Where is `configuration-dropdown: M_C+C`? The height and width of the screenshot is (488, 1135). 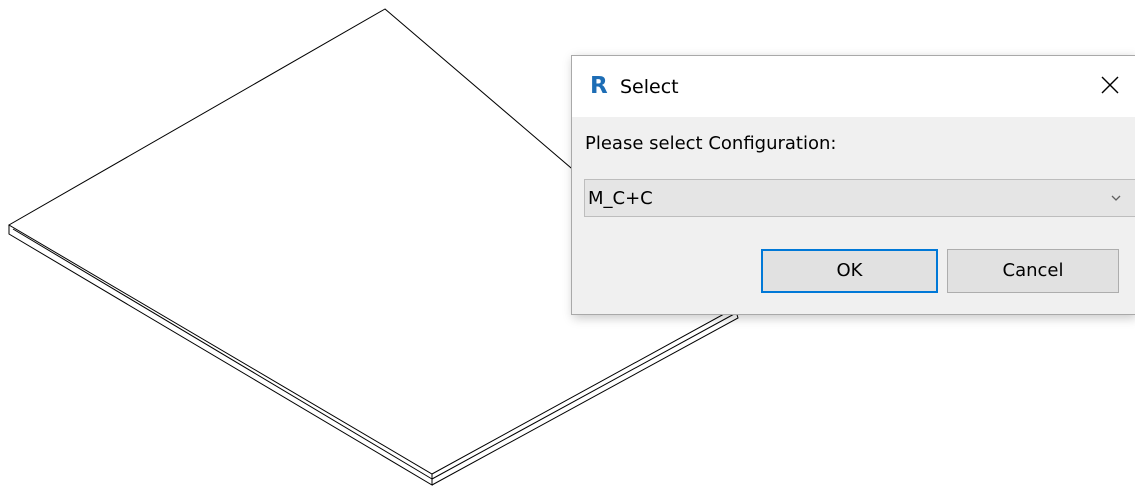
configuration-dropdown: M_C+C is located at coordinates (859, 198).